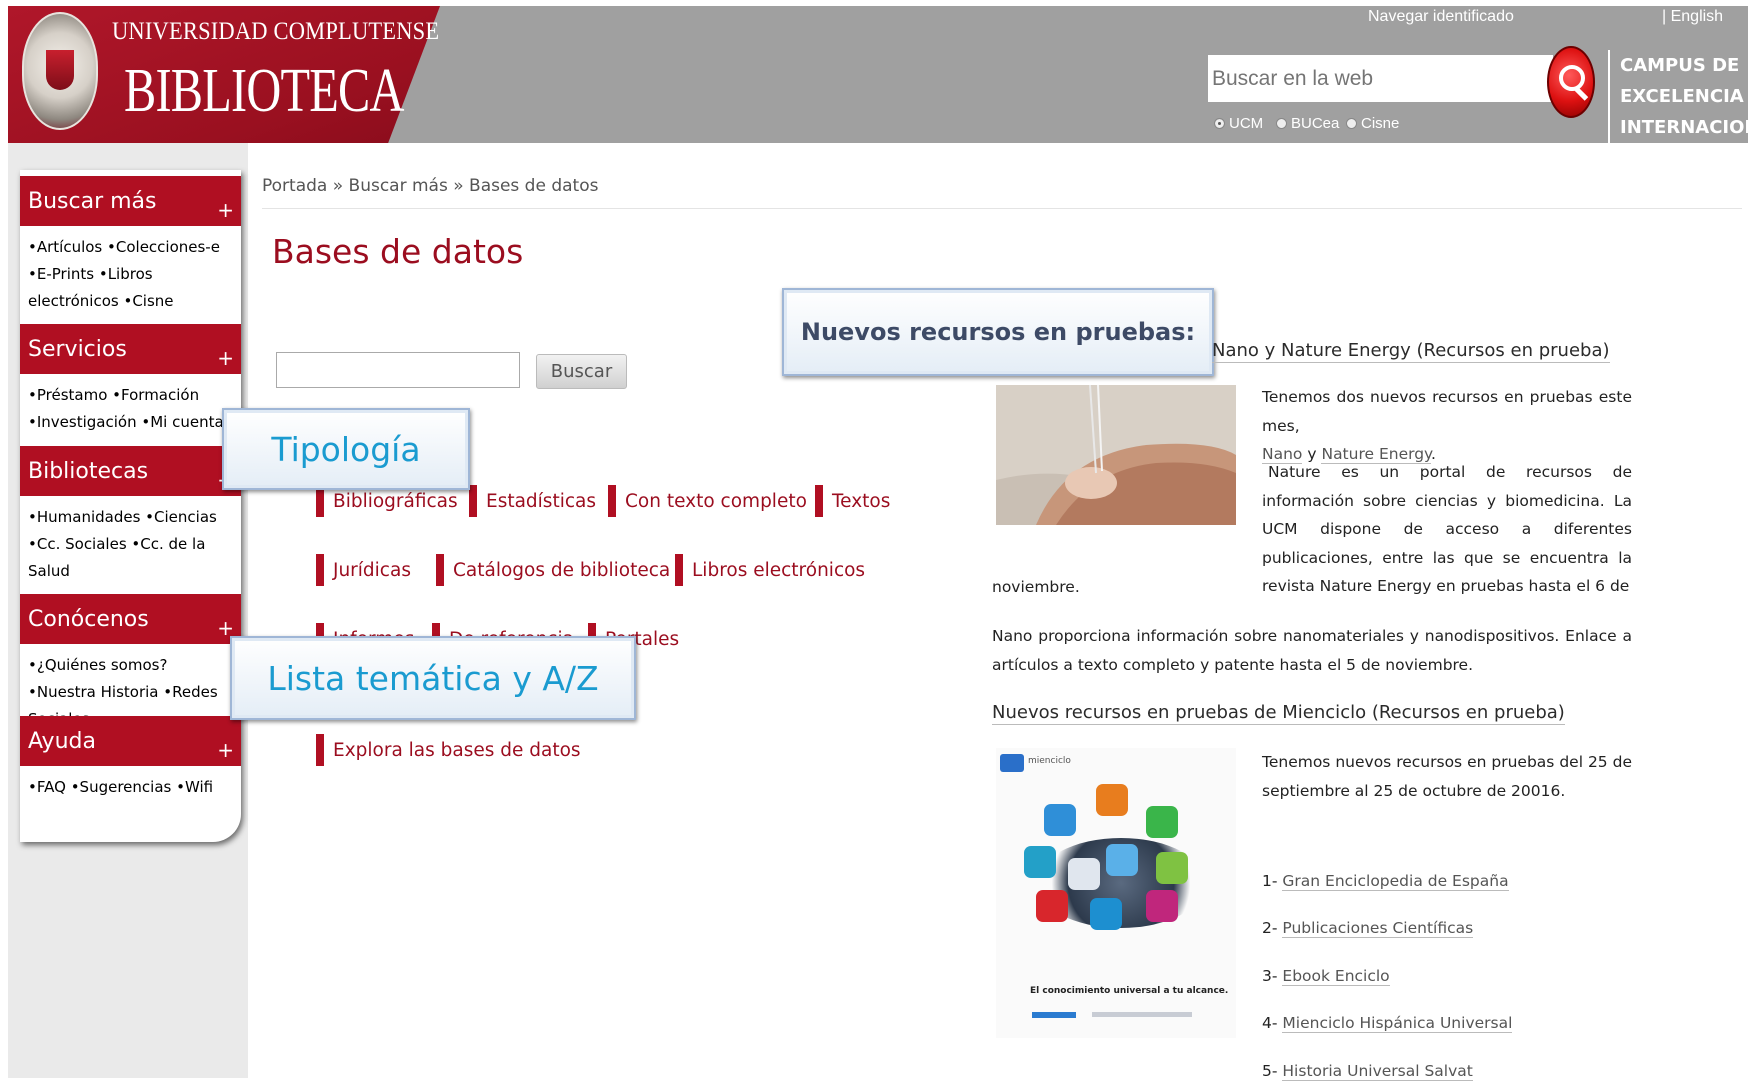 This screenshot has height=1081, width=1748. Describe the element at coordinates (553, 570) in the screenshot. I see `category-catalogos: Catálogos de biblioteca` at that location.